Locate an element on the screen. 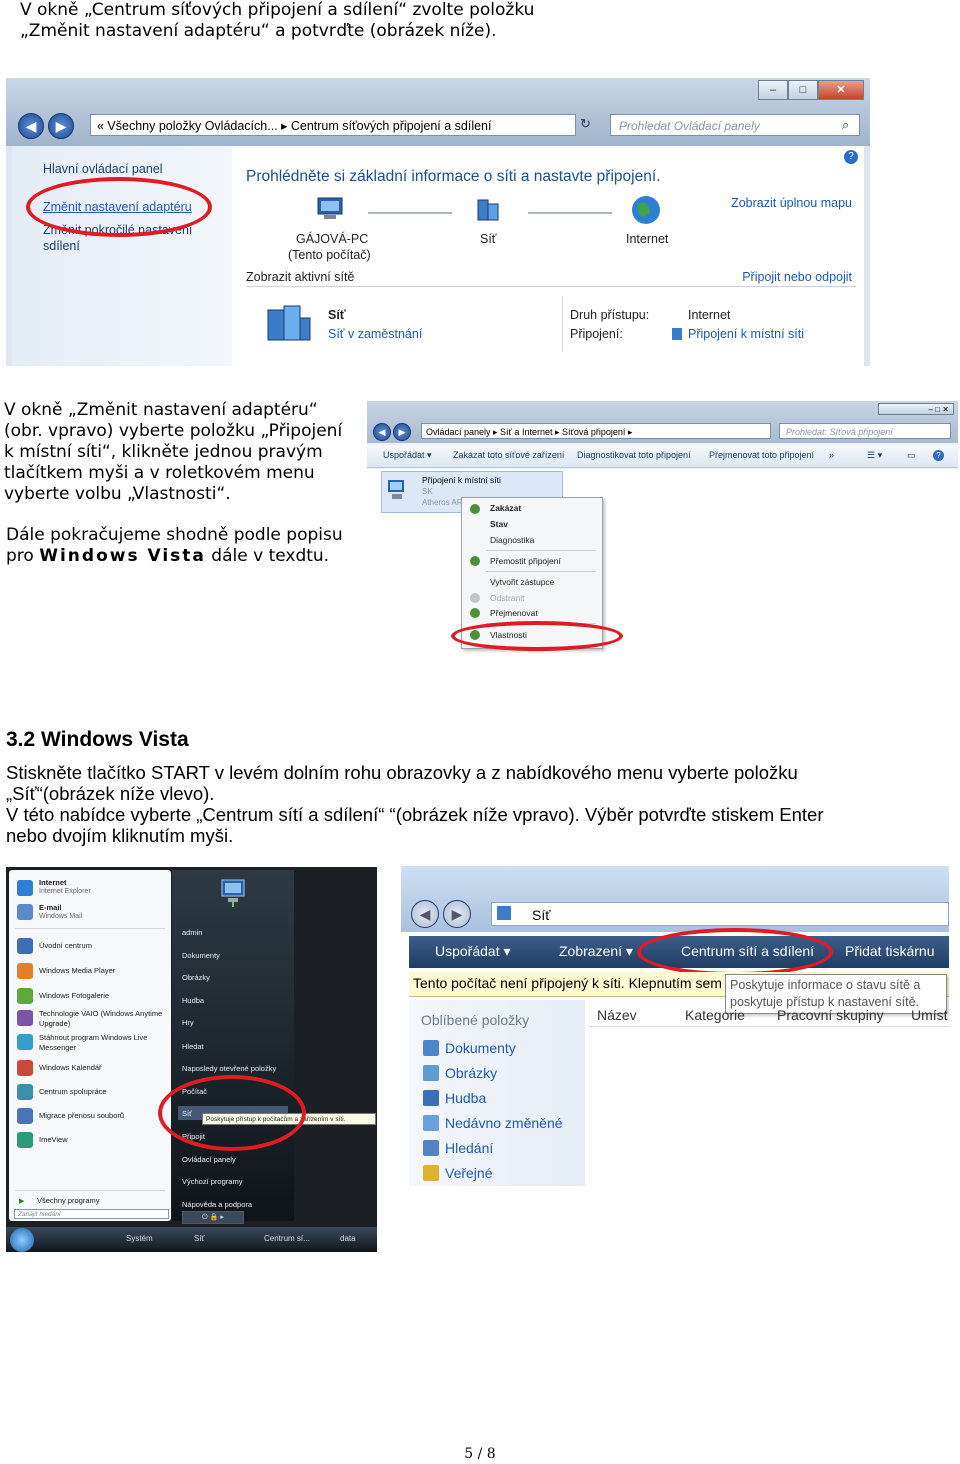 The width and height of the screenshot is (960, 1464). menu-disable: Zakázat is located at coordinates (505, 508).